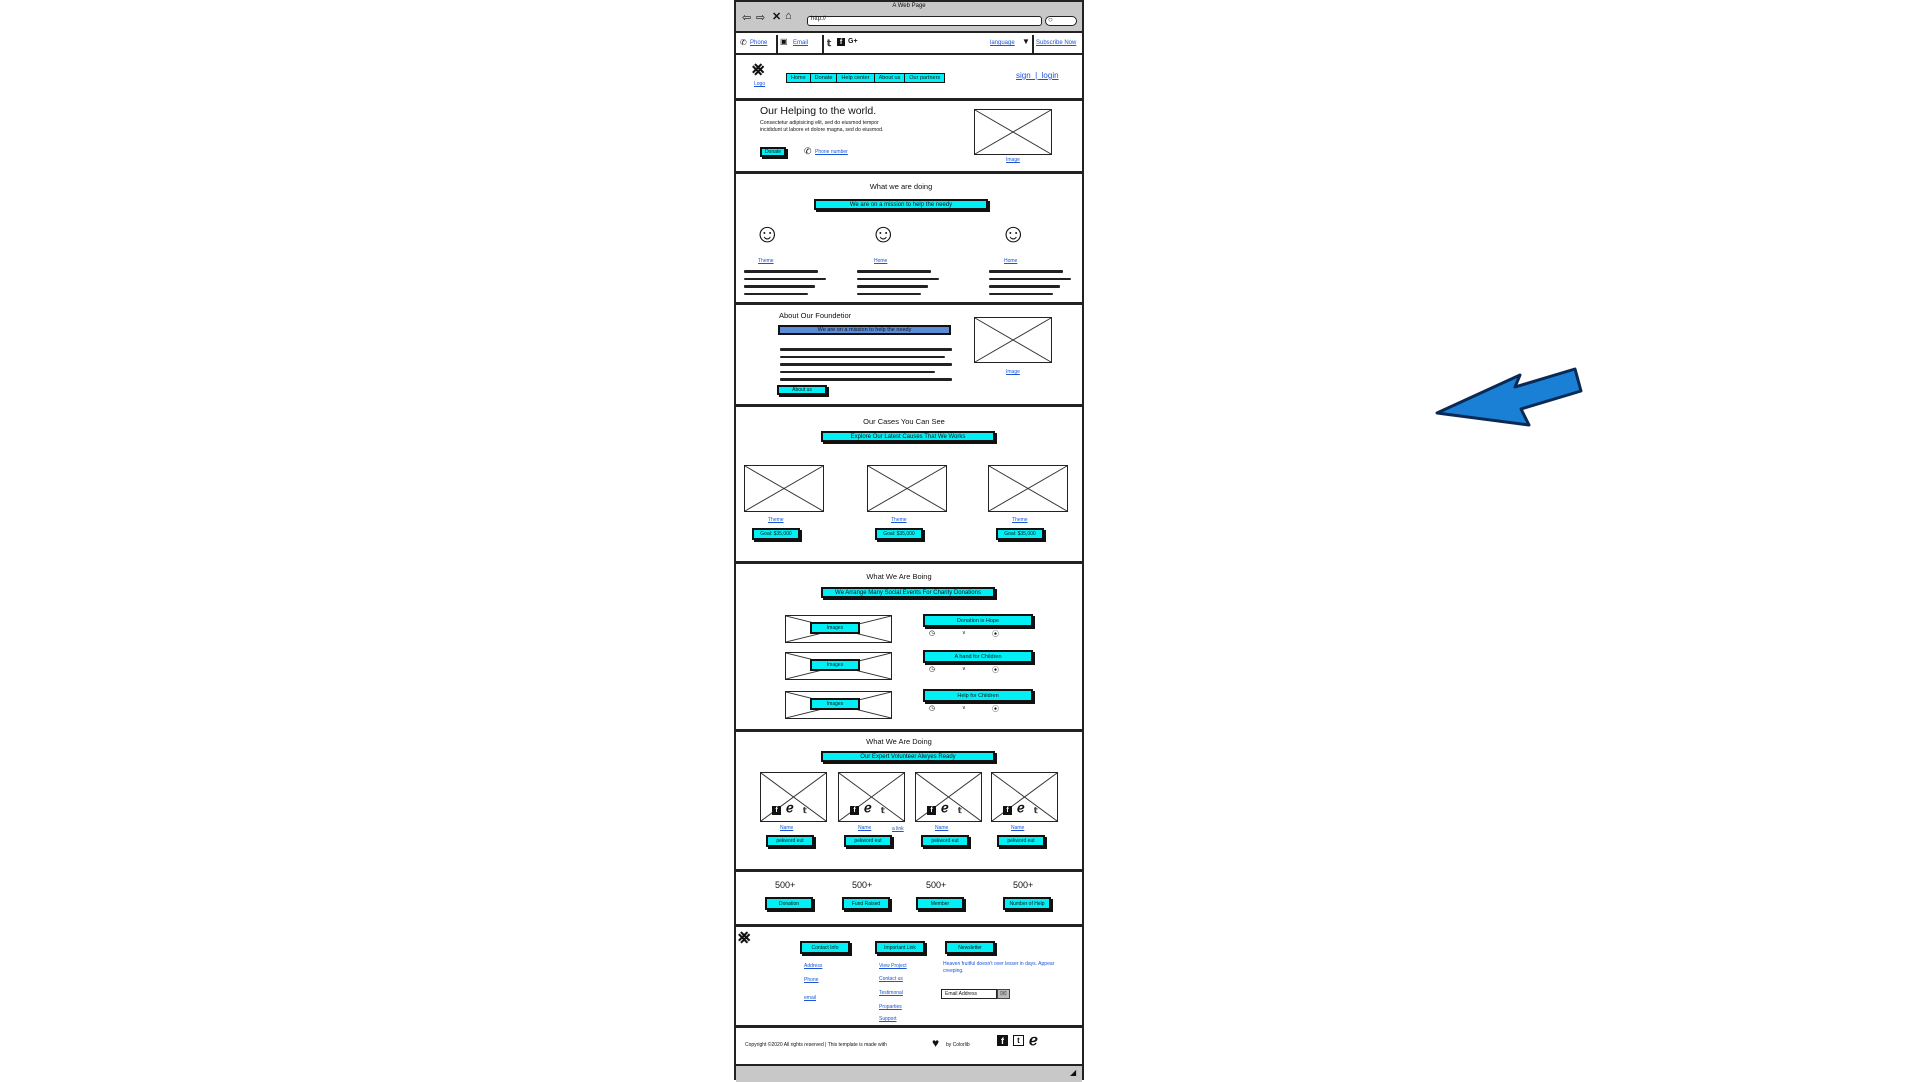 The image size is (1920, 1082). What do you see at coordinates (813, 966) in the screenshot?
I see `footer-link: Address` at bounding box center [813, 966].